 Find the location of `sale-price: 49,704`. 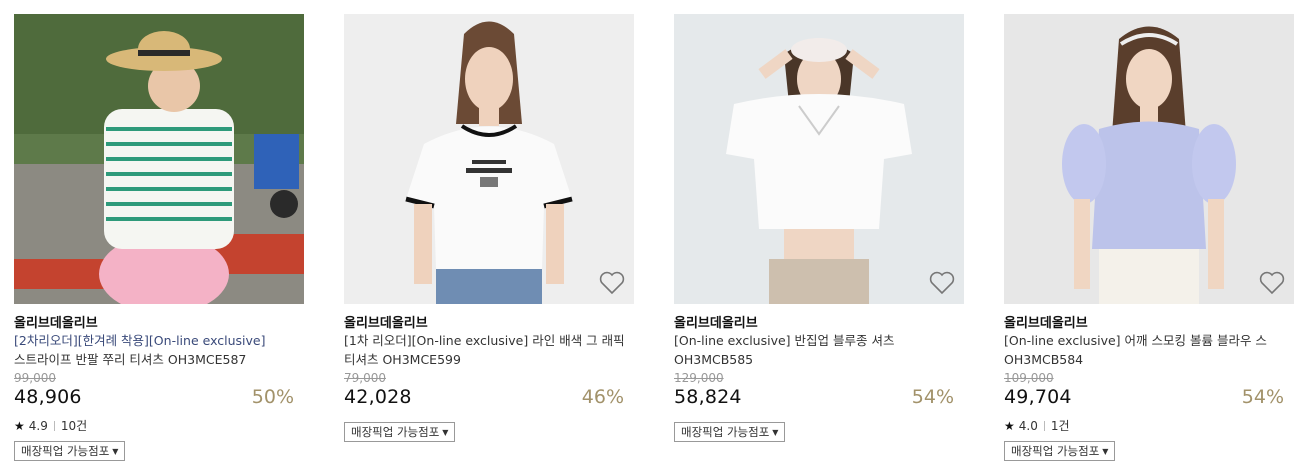

sale-price: 49,704 is located at coordinates (1038, 397).